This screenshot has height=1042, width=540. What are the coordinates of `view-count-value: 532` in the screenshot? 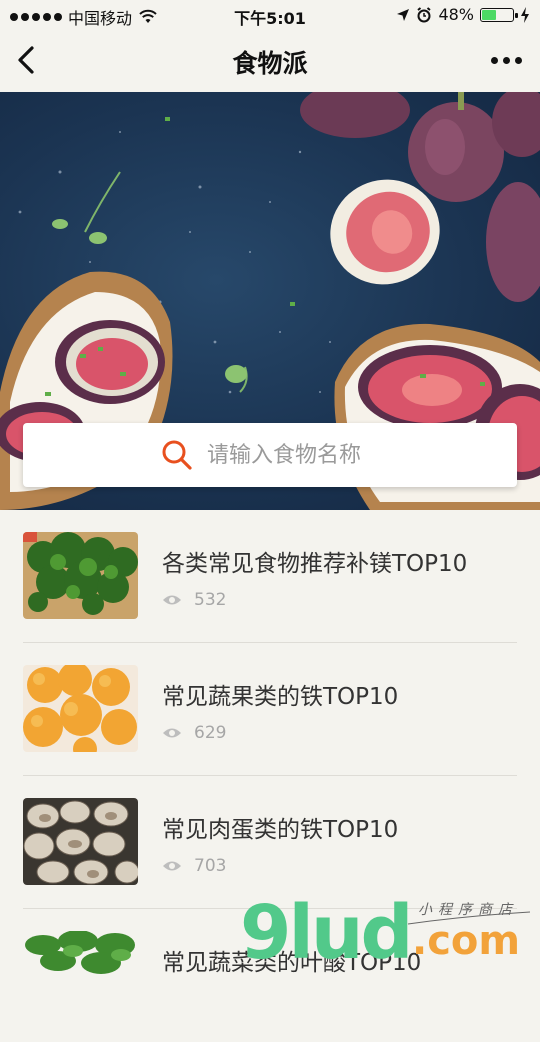 It's located at (210, 600).